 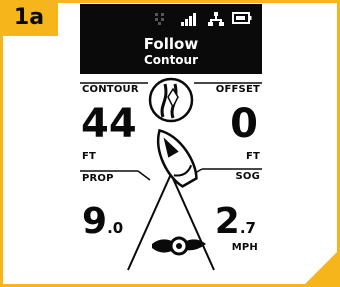 What do you see at coordinates (227, 221) in the screenshot?
I see `sog-value-int: 2` at bounding box center [227, 221].